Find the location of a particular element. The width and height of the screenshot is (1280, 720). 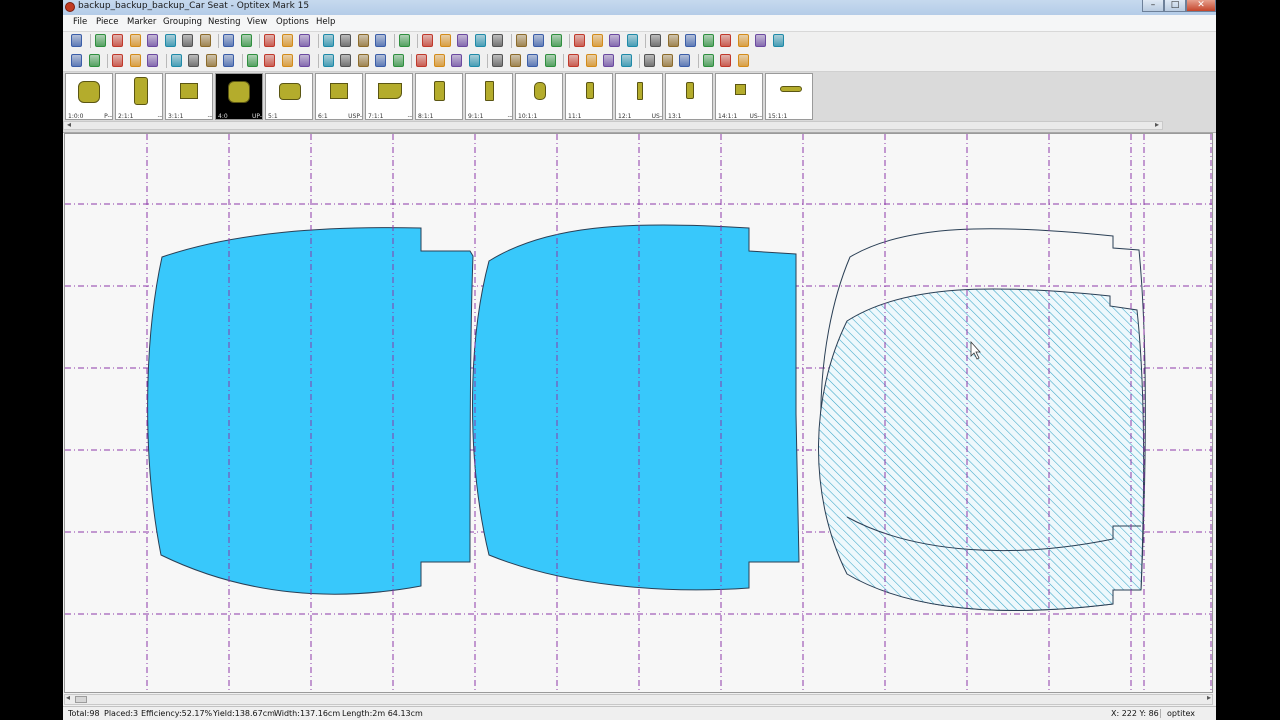

spread-icon is located at coordinates (456, 60).